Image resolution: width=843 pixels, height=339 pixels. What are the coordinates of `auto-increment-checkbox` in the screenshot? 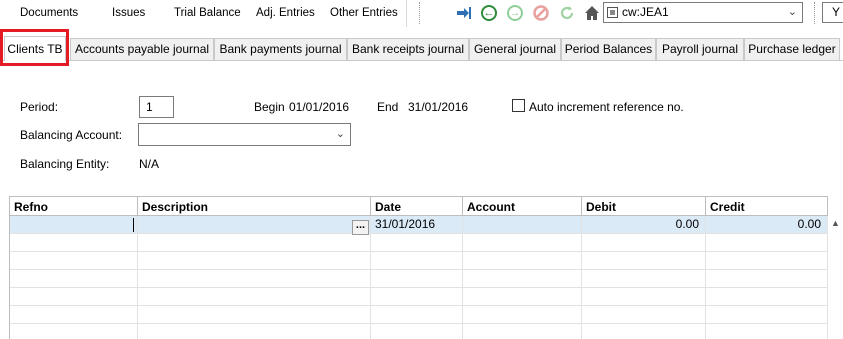 It's located at (518, 105).